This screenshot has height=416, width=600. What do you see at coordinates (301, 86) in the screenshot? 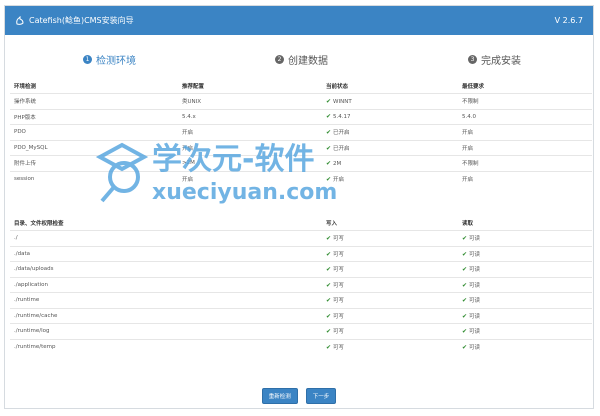
I see `table-header-row: 环境检测 推荐配置 当前状态 最低要求` at bounding box center [301, 86].